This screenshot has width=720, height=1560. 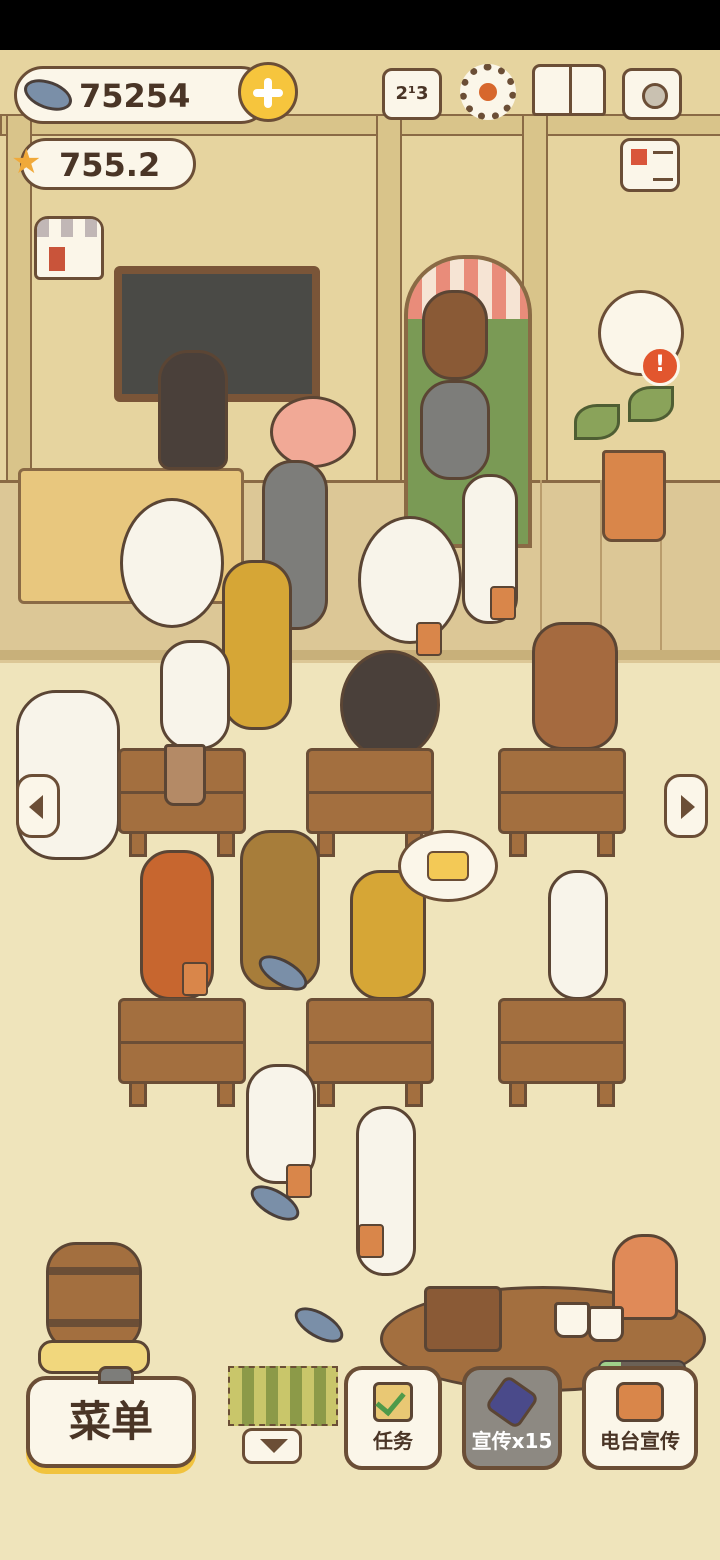 I want to click on fish-coin, so click(x=319, y=1325).